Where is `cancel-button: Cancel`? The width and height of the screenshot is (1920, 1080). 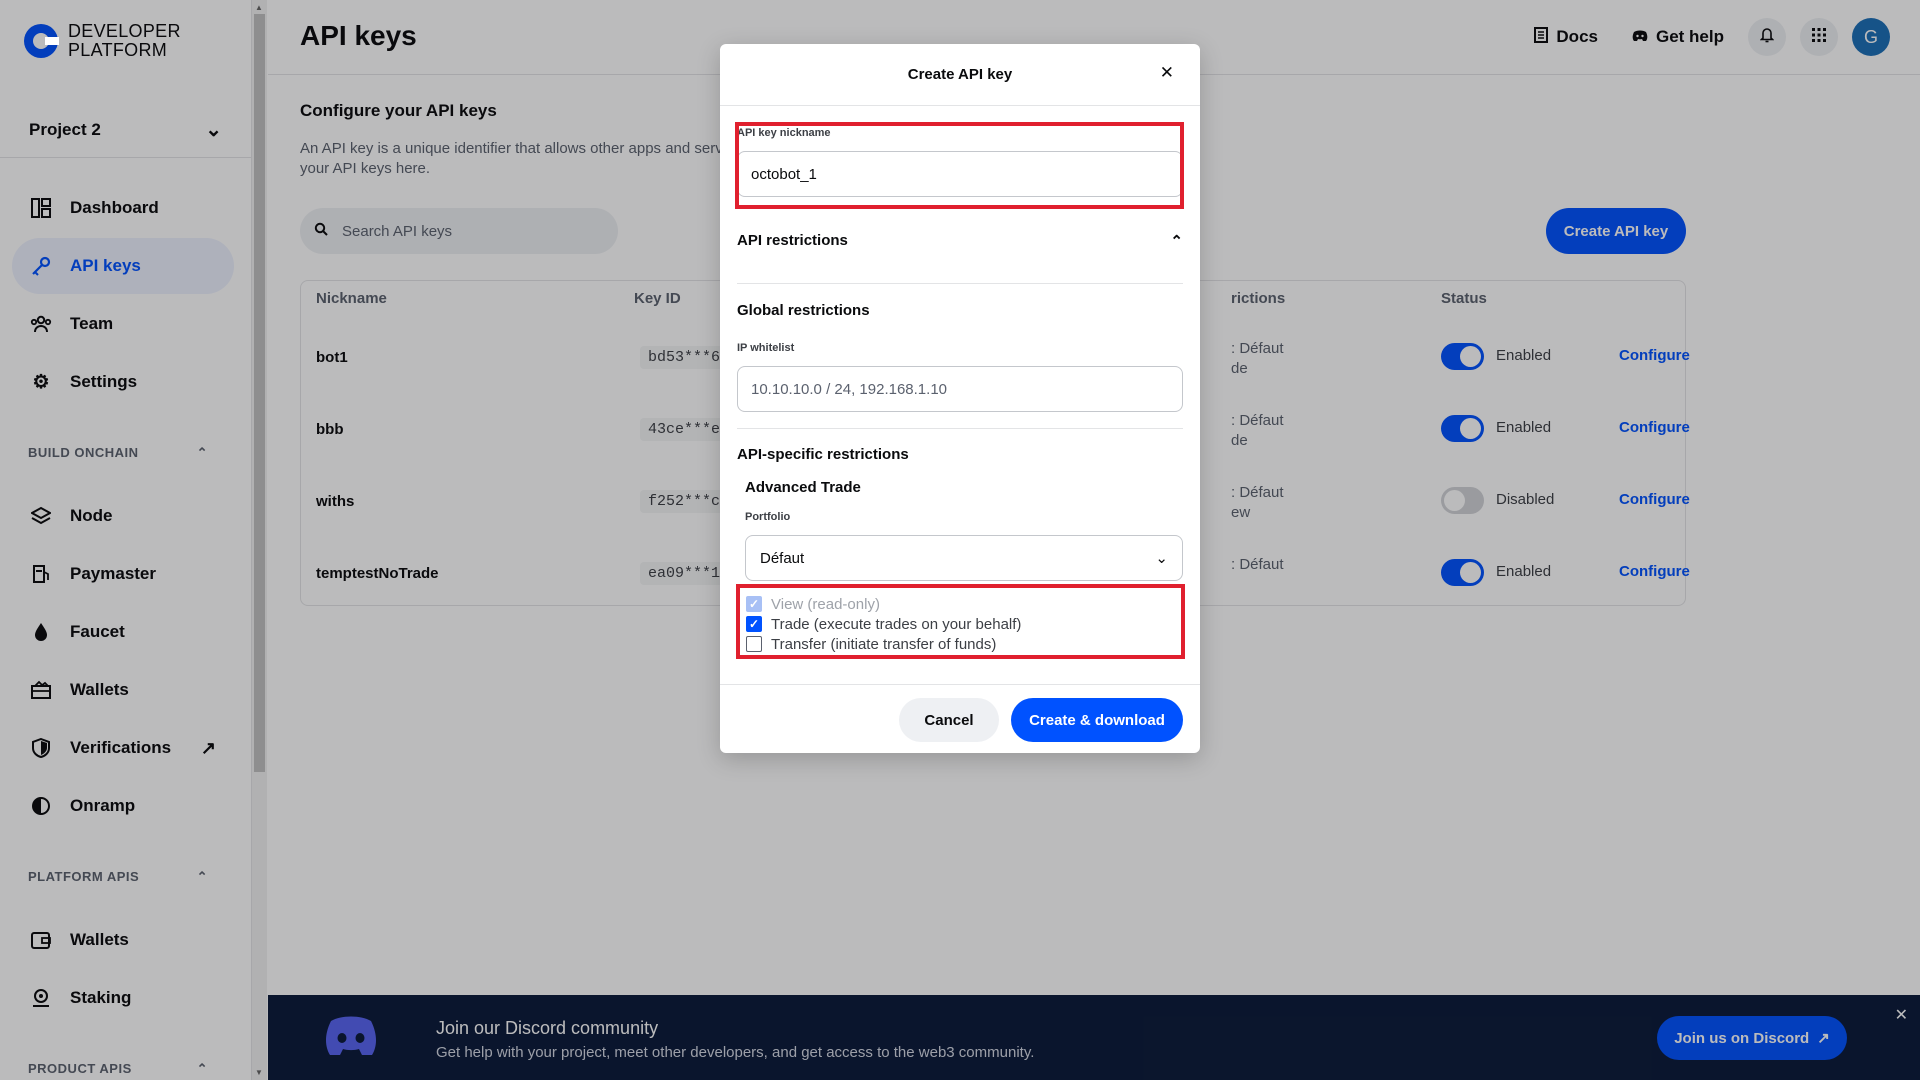
cancel-button: Cancel is located at coordinates (949, 720).